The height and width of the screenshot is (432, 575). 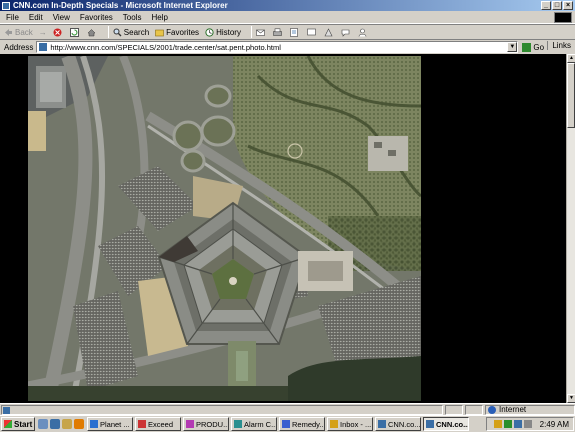 I want to click on links-button: Links, so click(x=559, y=45).